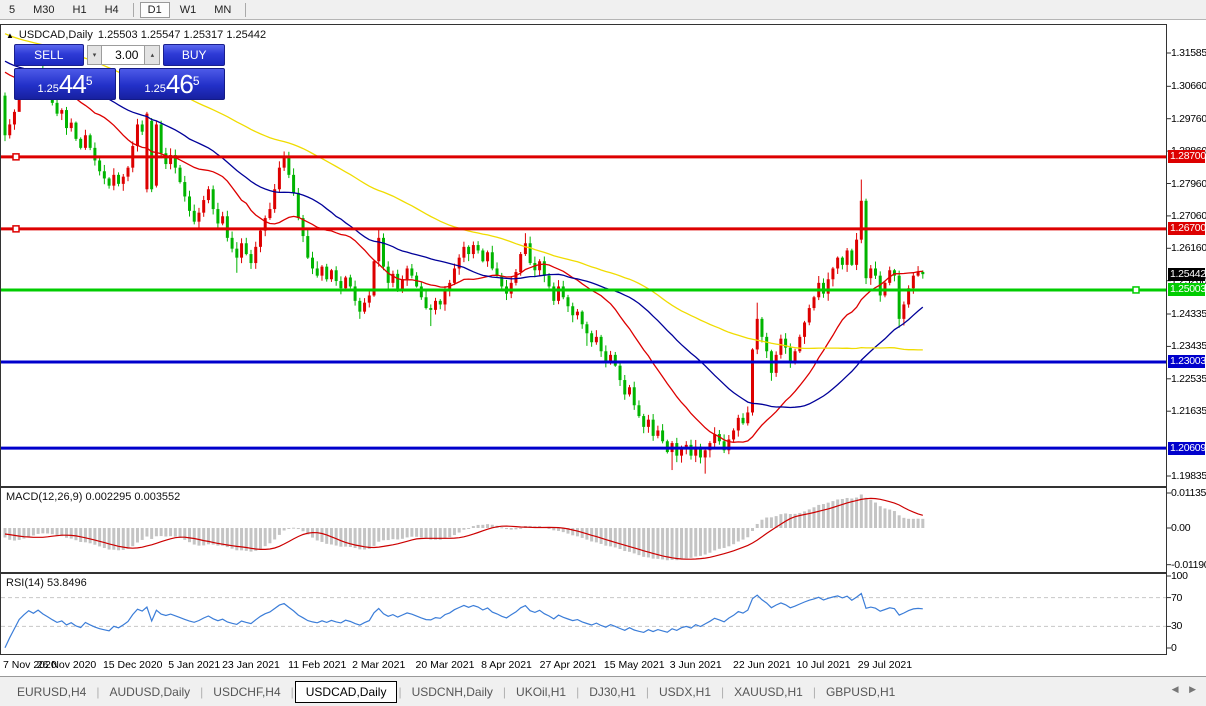 The width and height of the screenshot is (1206, 706). What do you see at coordinates (1188, 53) in the screenshot?
I see `price-axis-label: 1.31585` at bounding box center [1188, 53].